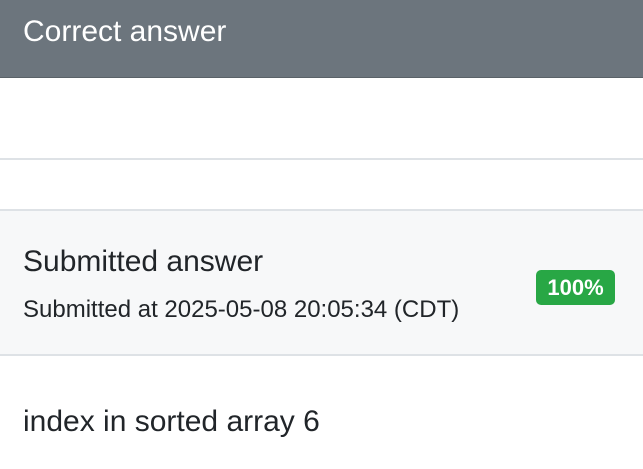 This screenshot has height=469, width=643. Describe the element at coordinates (143, 261) in the screenshot. I see `submission-title: Submitted answer` at that location.